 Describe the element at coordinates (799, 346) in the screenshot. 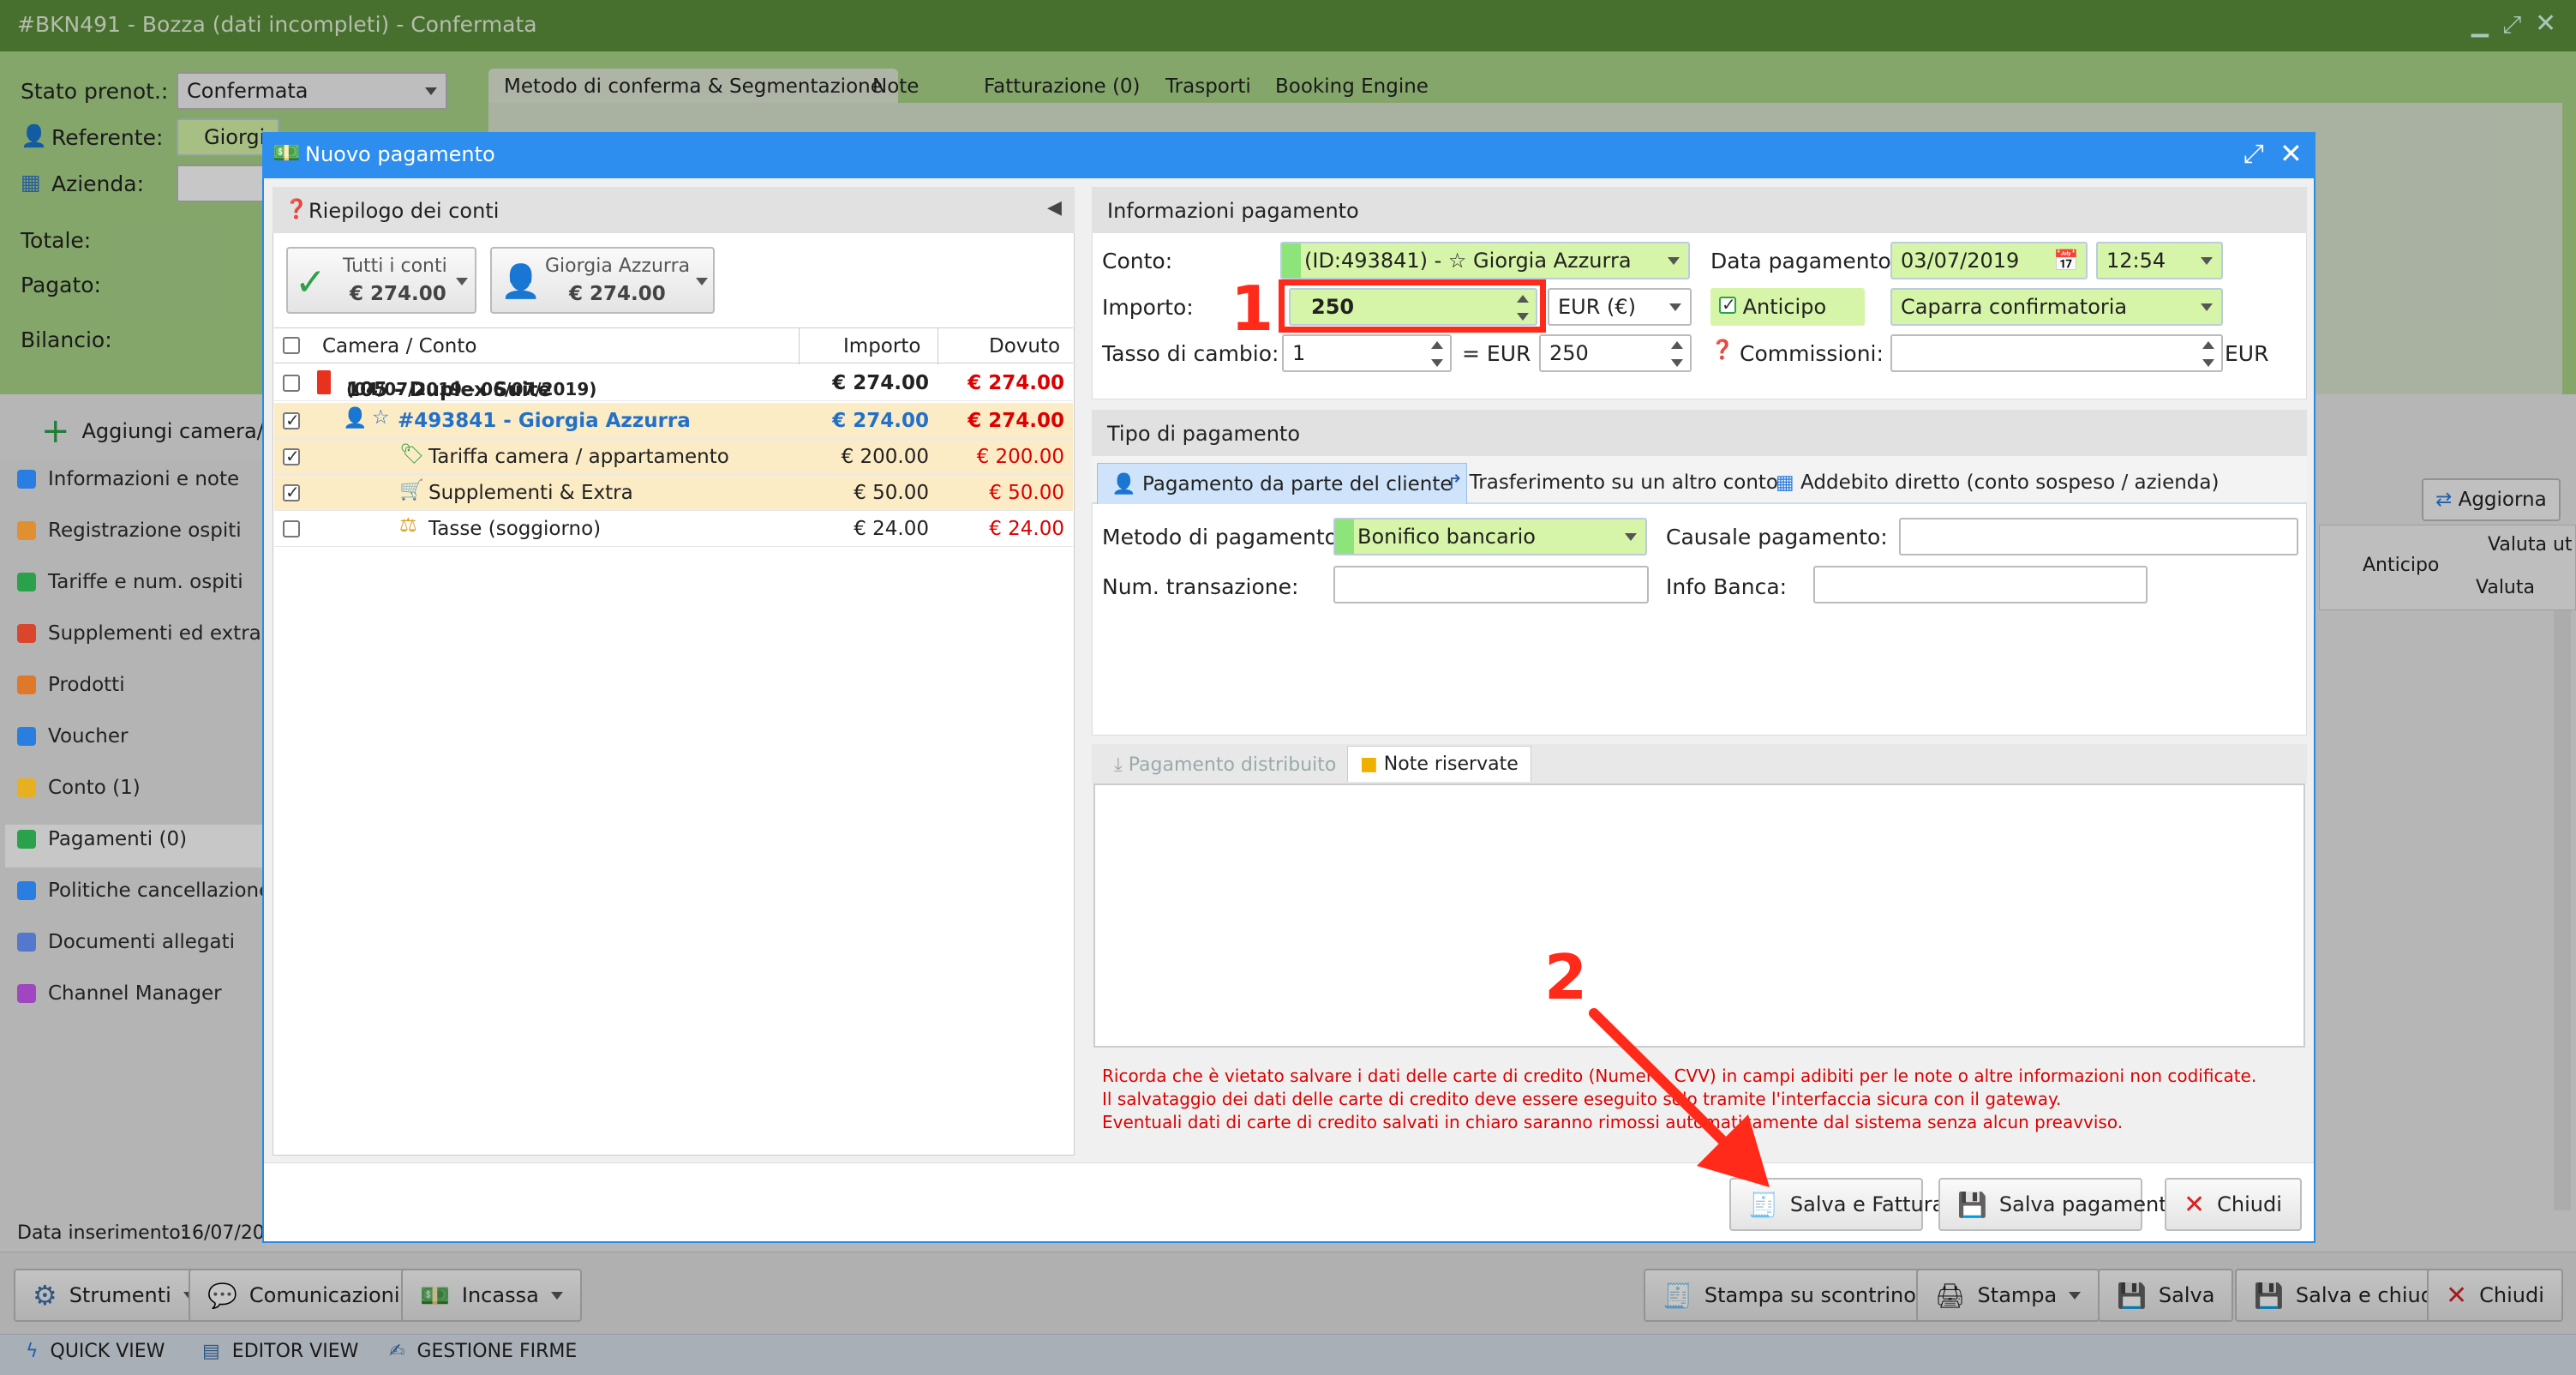

I see `col-divider` at that location.